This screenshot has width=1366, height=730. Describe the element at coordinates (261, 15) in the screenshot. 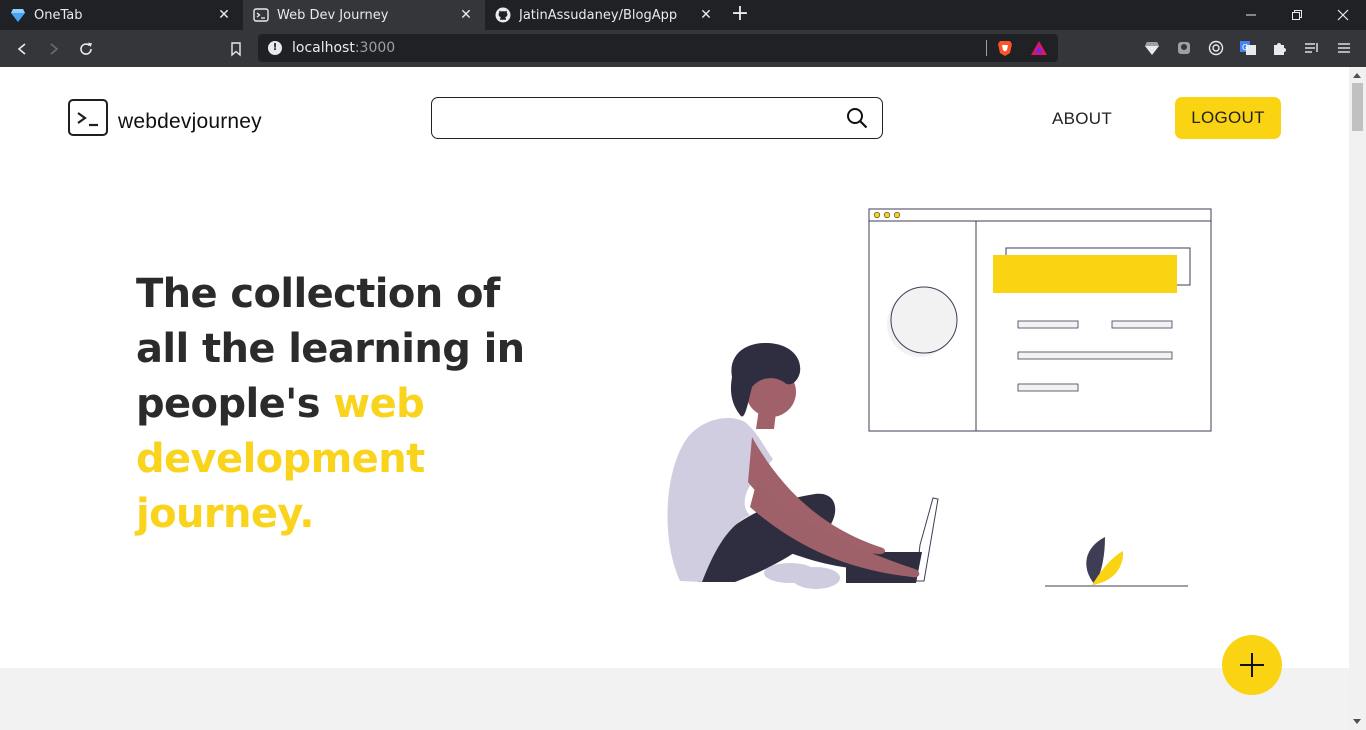

I see `terminal-favicon-icon` at that location.